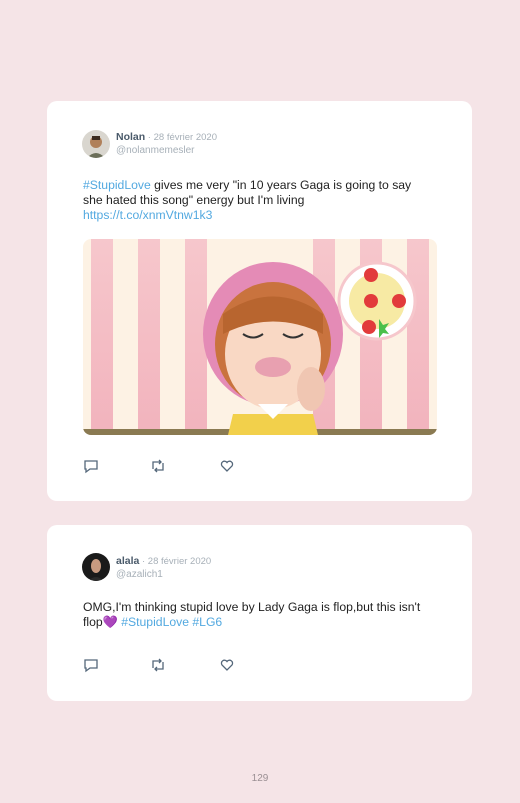 This screenshot has width=520, height=803. Describe the element at coordinates (130, 137) in the screenshot. I see `display-name: Nolan` at that location.